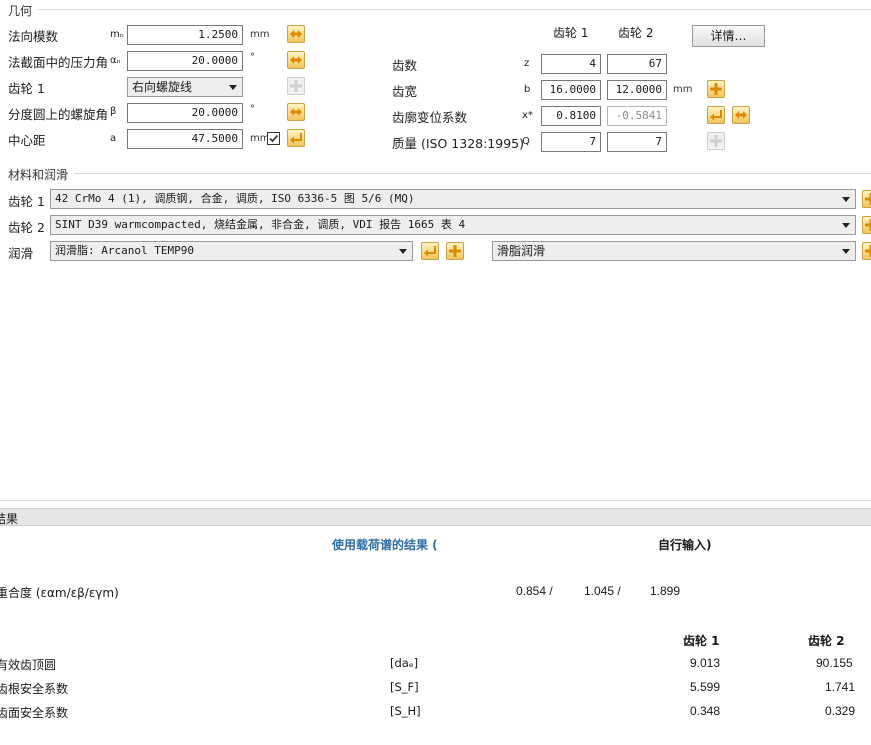 This screenshot has height=745, width=871. Describe the element at coordinates (252, 57) in the screenshot. I see `pressure-angle-unit: °` at that location.